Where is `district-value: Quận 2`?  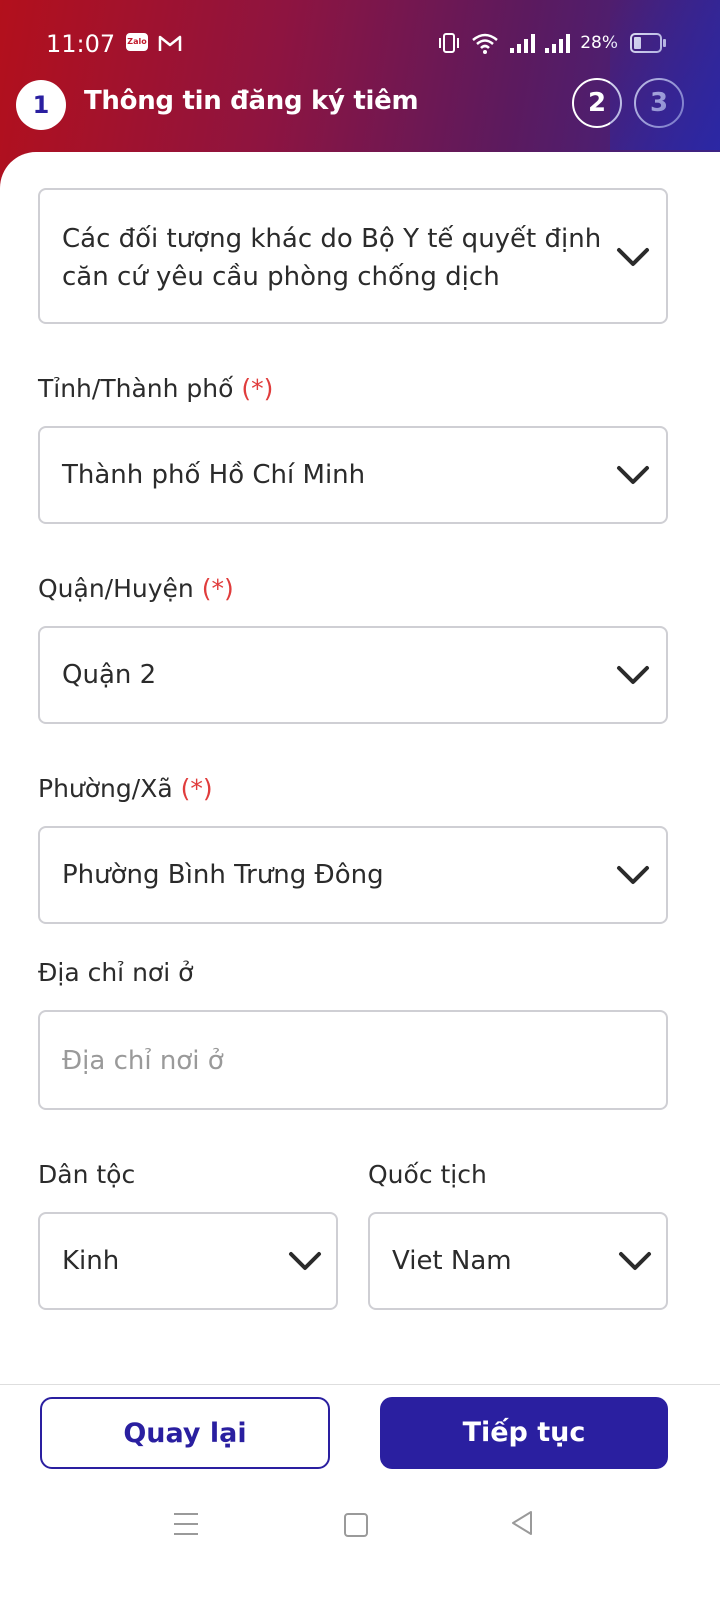
district-value: Quận 2 is located at coordinates (109, 675).